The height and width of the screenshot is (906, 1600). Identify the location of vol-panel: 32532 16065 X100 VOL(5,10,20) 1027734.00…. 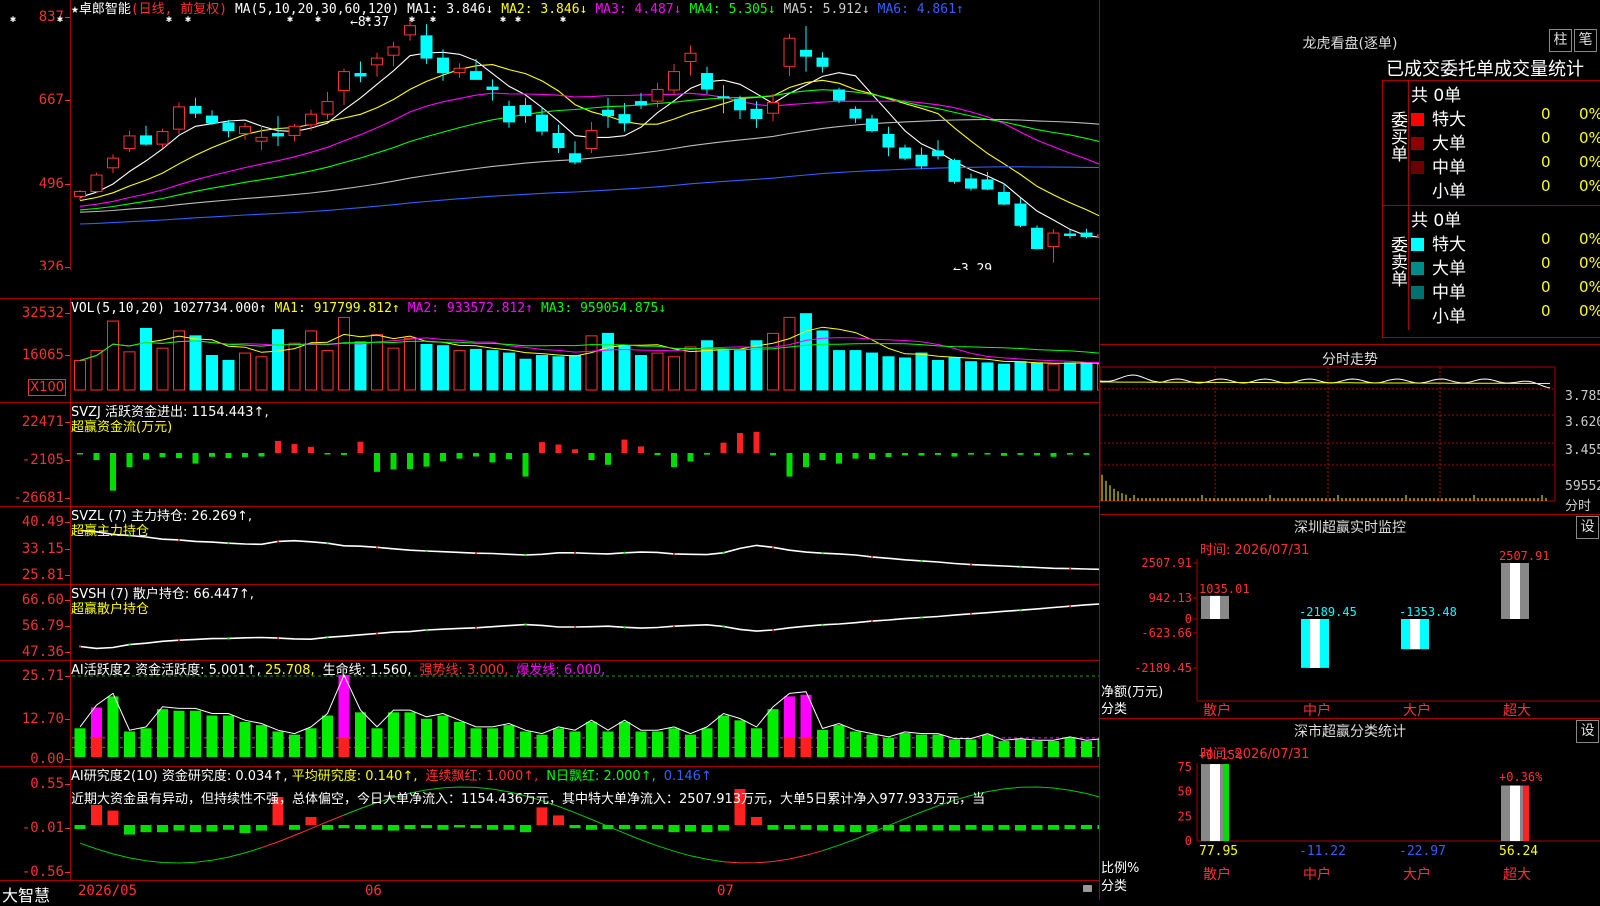
(549, 350).